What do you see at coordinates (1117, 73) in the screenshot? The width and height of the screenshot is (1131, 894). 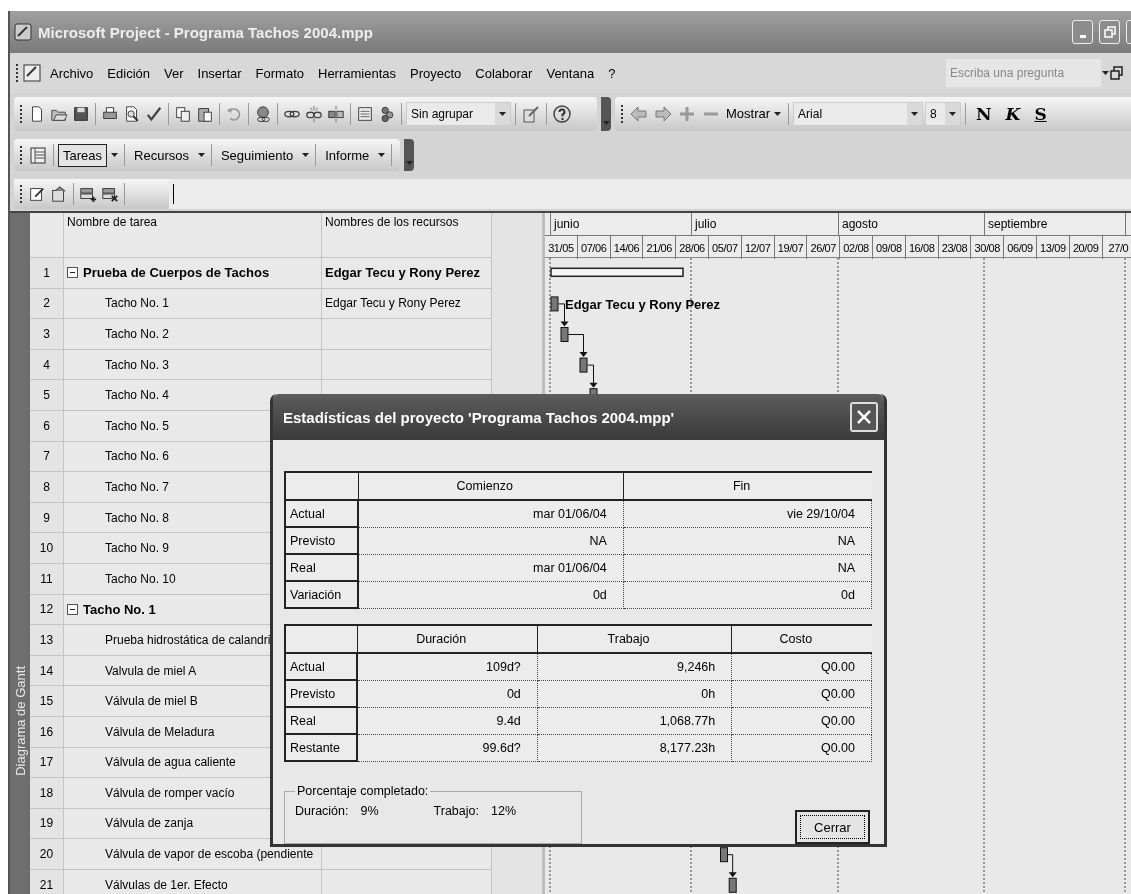 I see `restore-document-icon` at bounding box center [1117, 73].